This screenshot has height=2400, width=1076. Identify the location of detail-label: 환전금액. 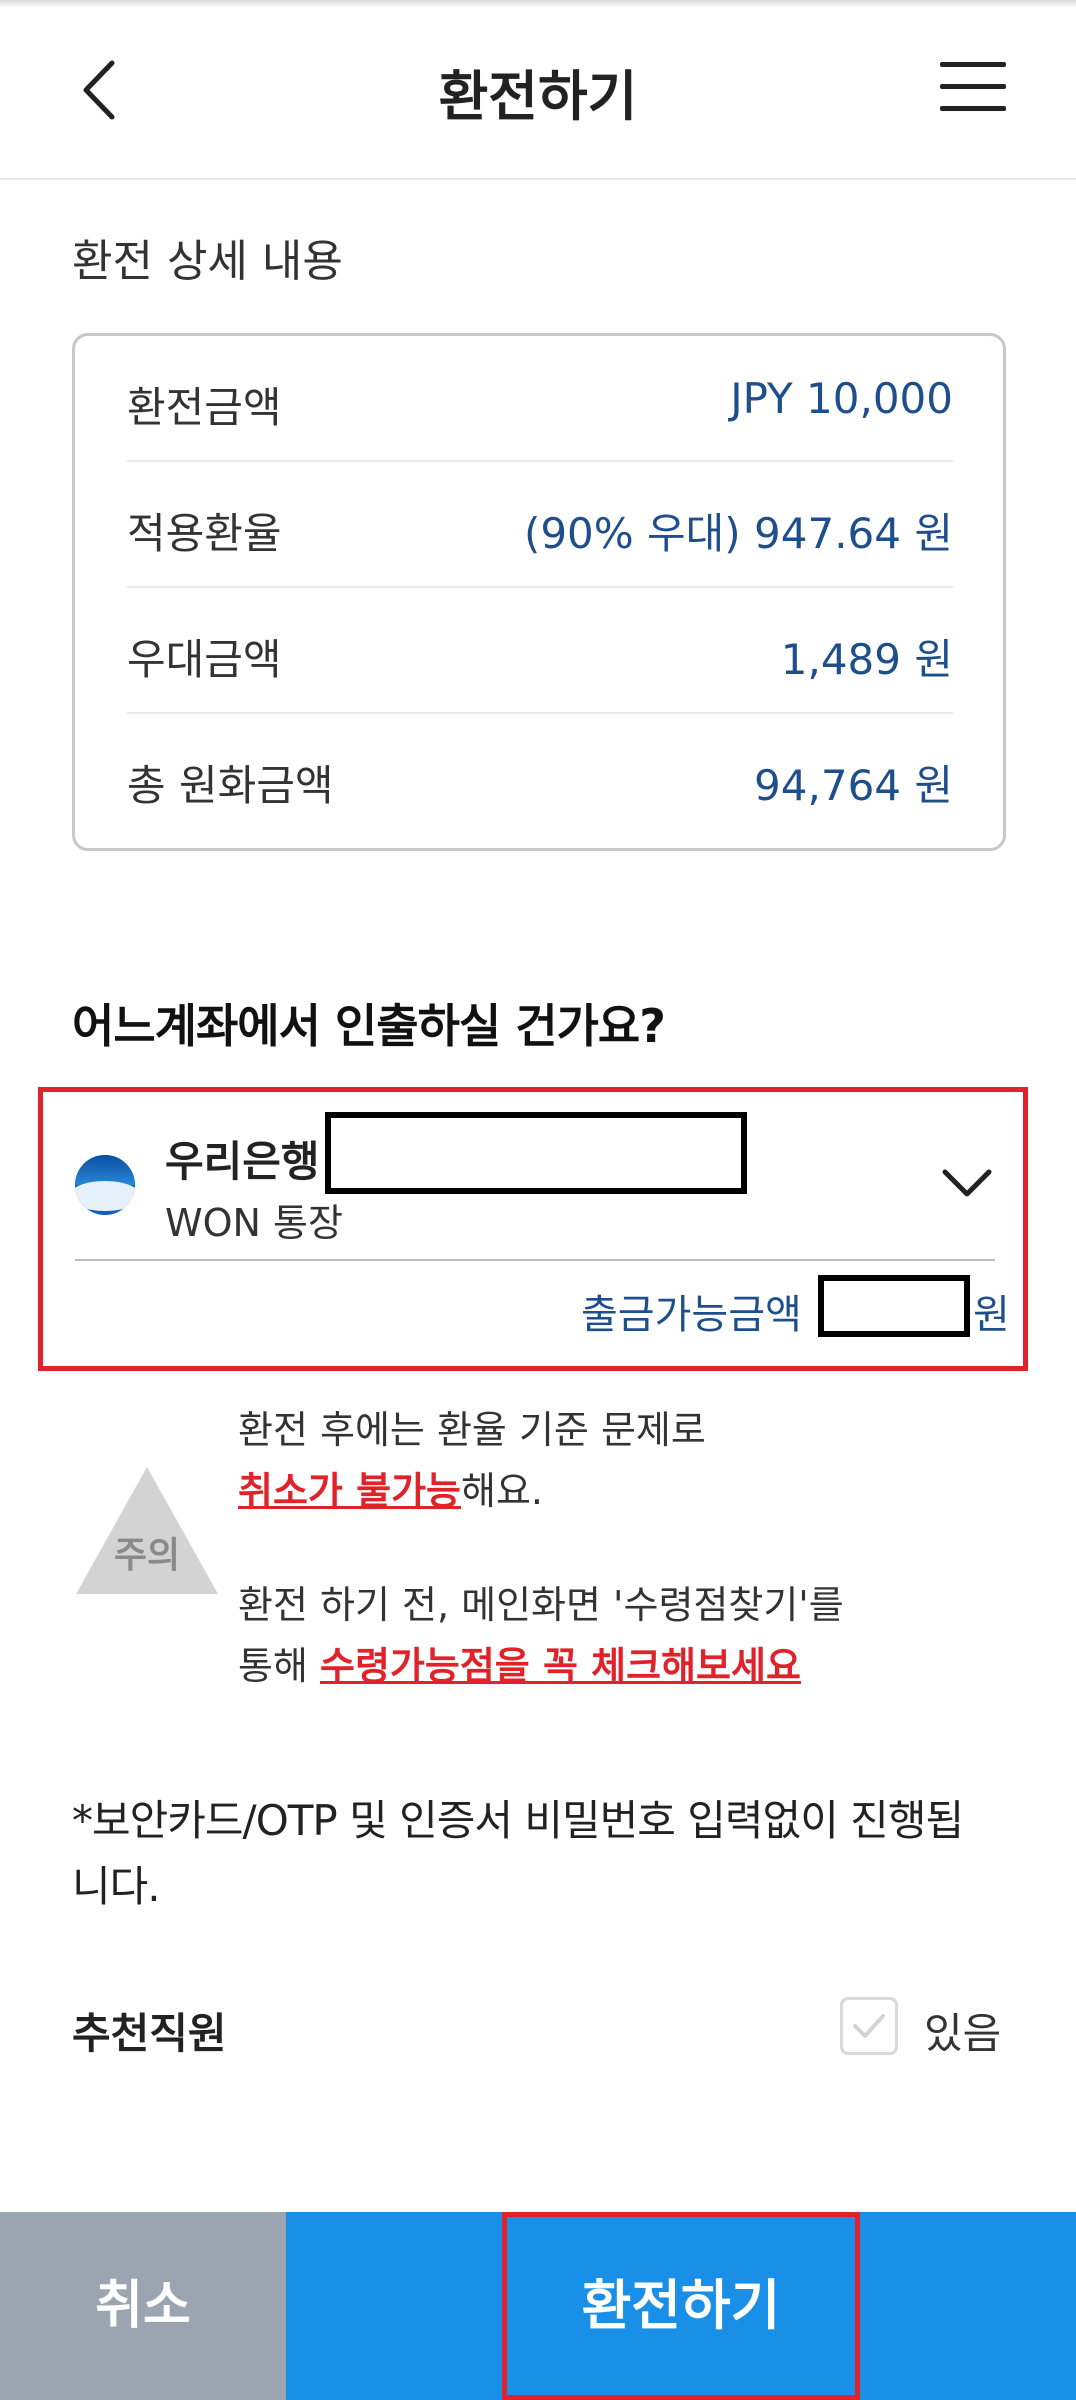
(204, 407).